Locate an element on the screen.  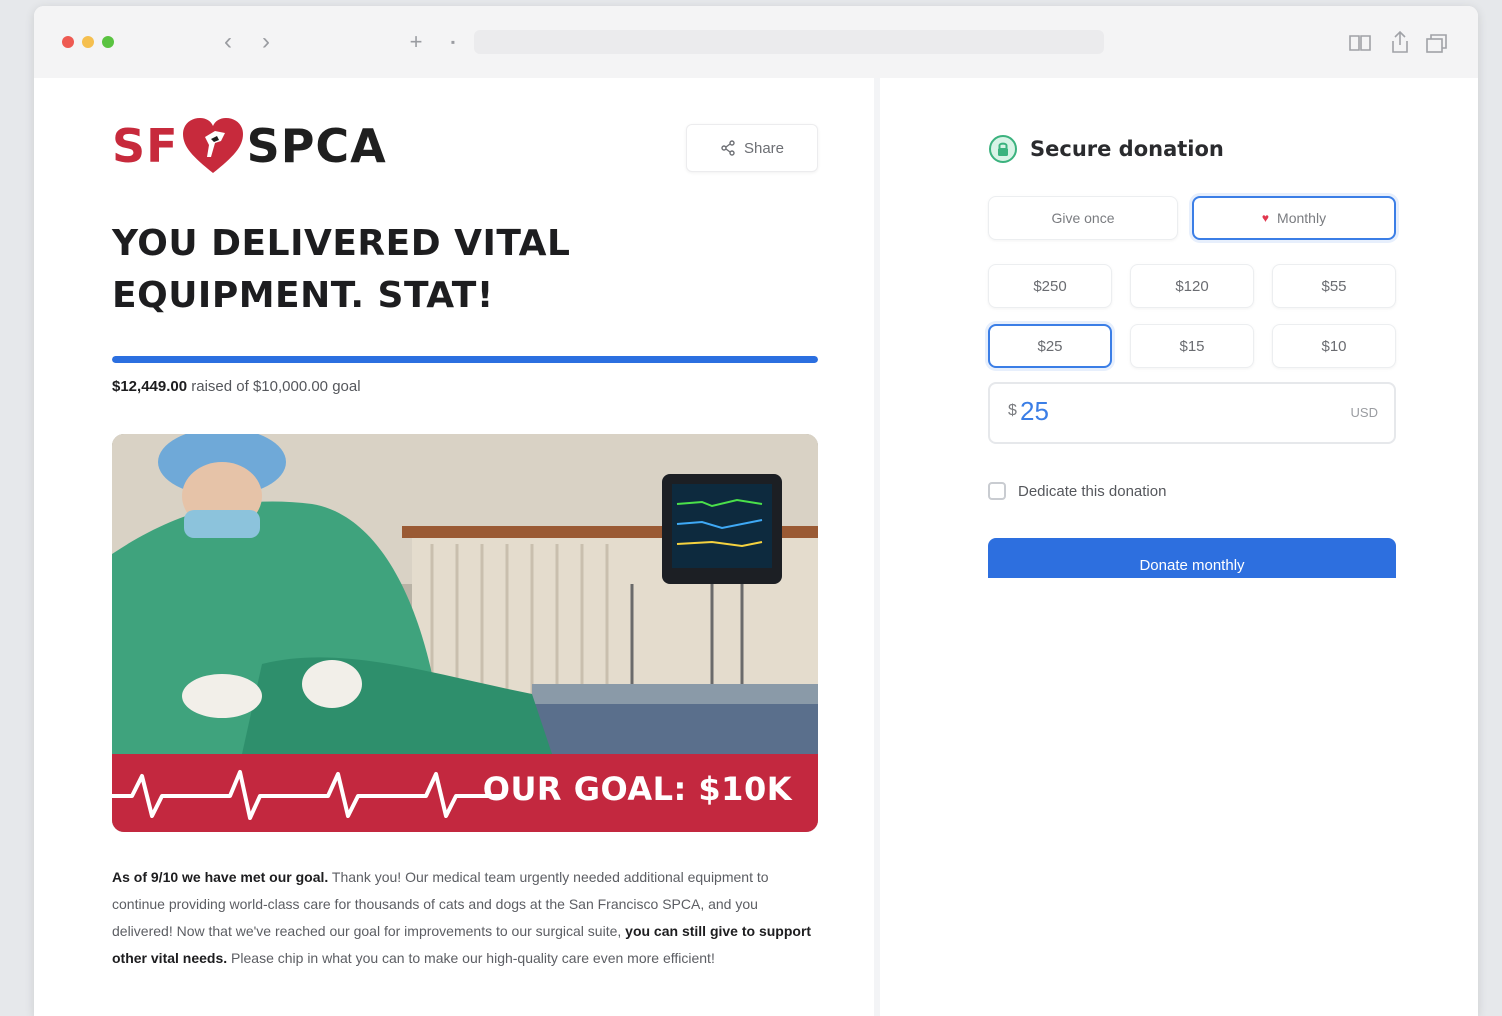
give-once-tab: Give once is located at coordinates (1083, 218).